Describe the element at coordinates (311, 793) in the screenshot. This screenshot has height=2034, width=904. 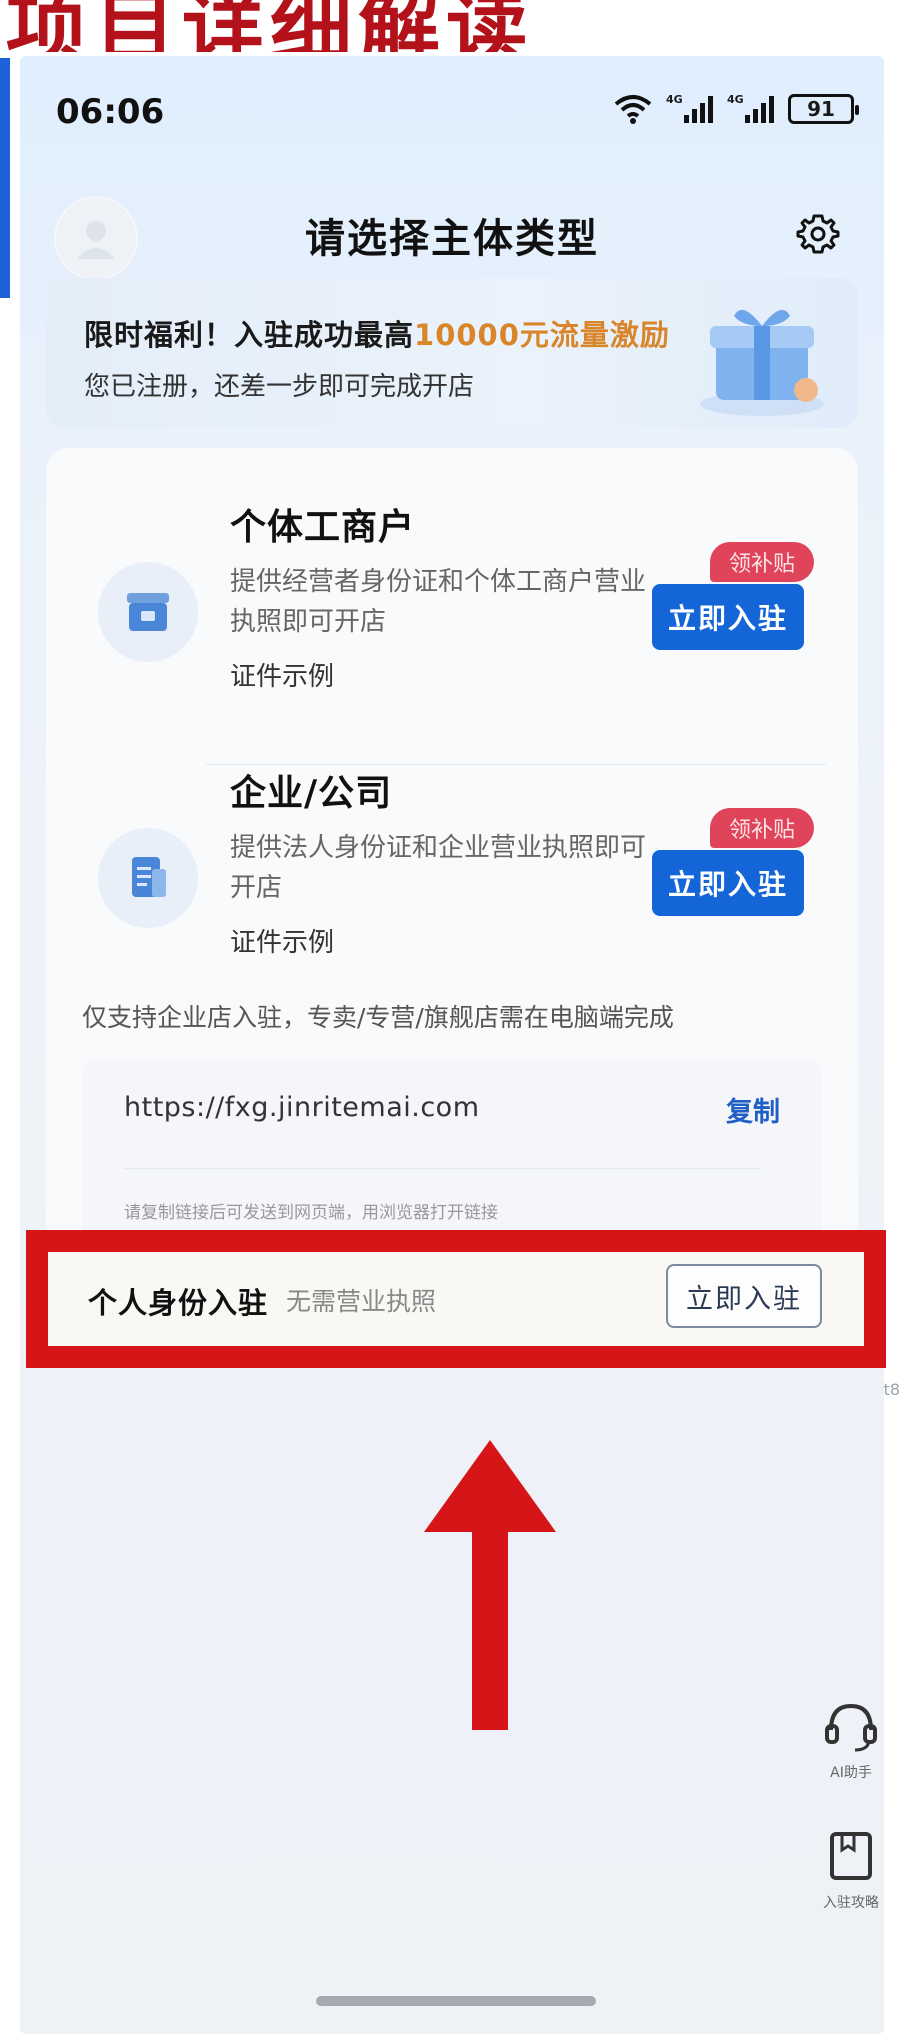
I see `entity-title: 企业/公司` at that location.